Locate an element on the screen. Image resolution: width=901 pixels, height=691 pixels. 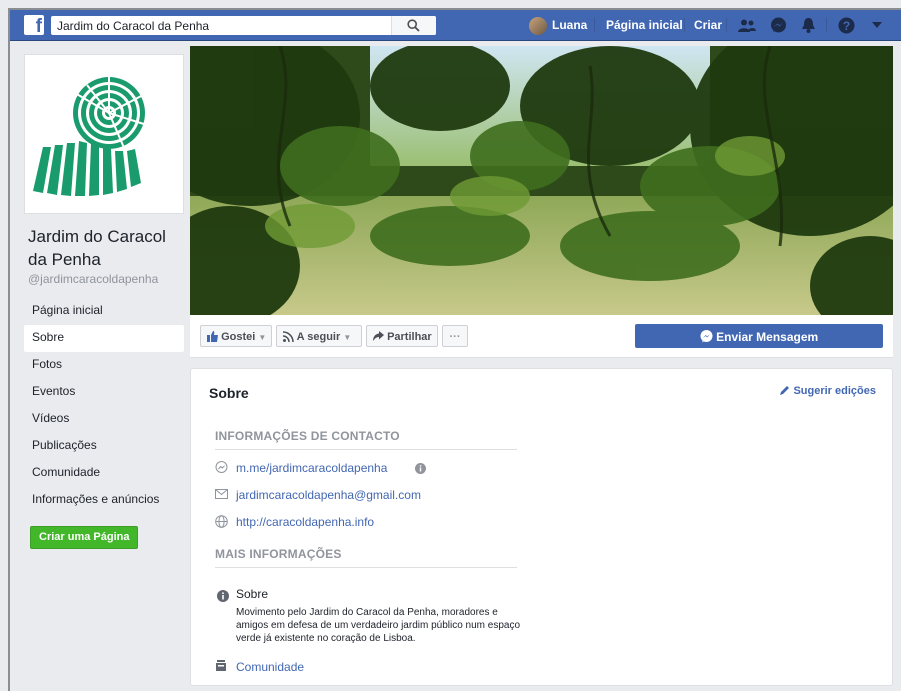
follow-button: A seguir ▼ is located at coordinates (319, 336).